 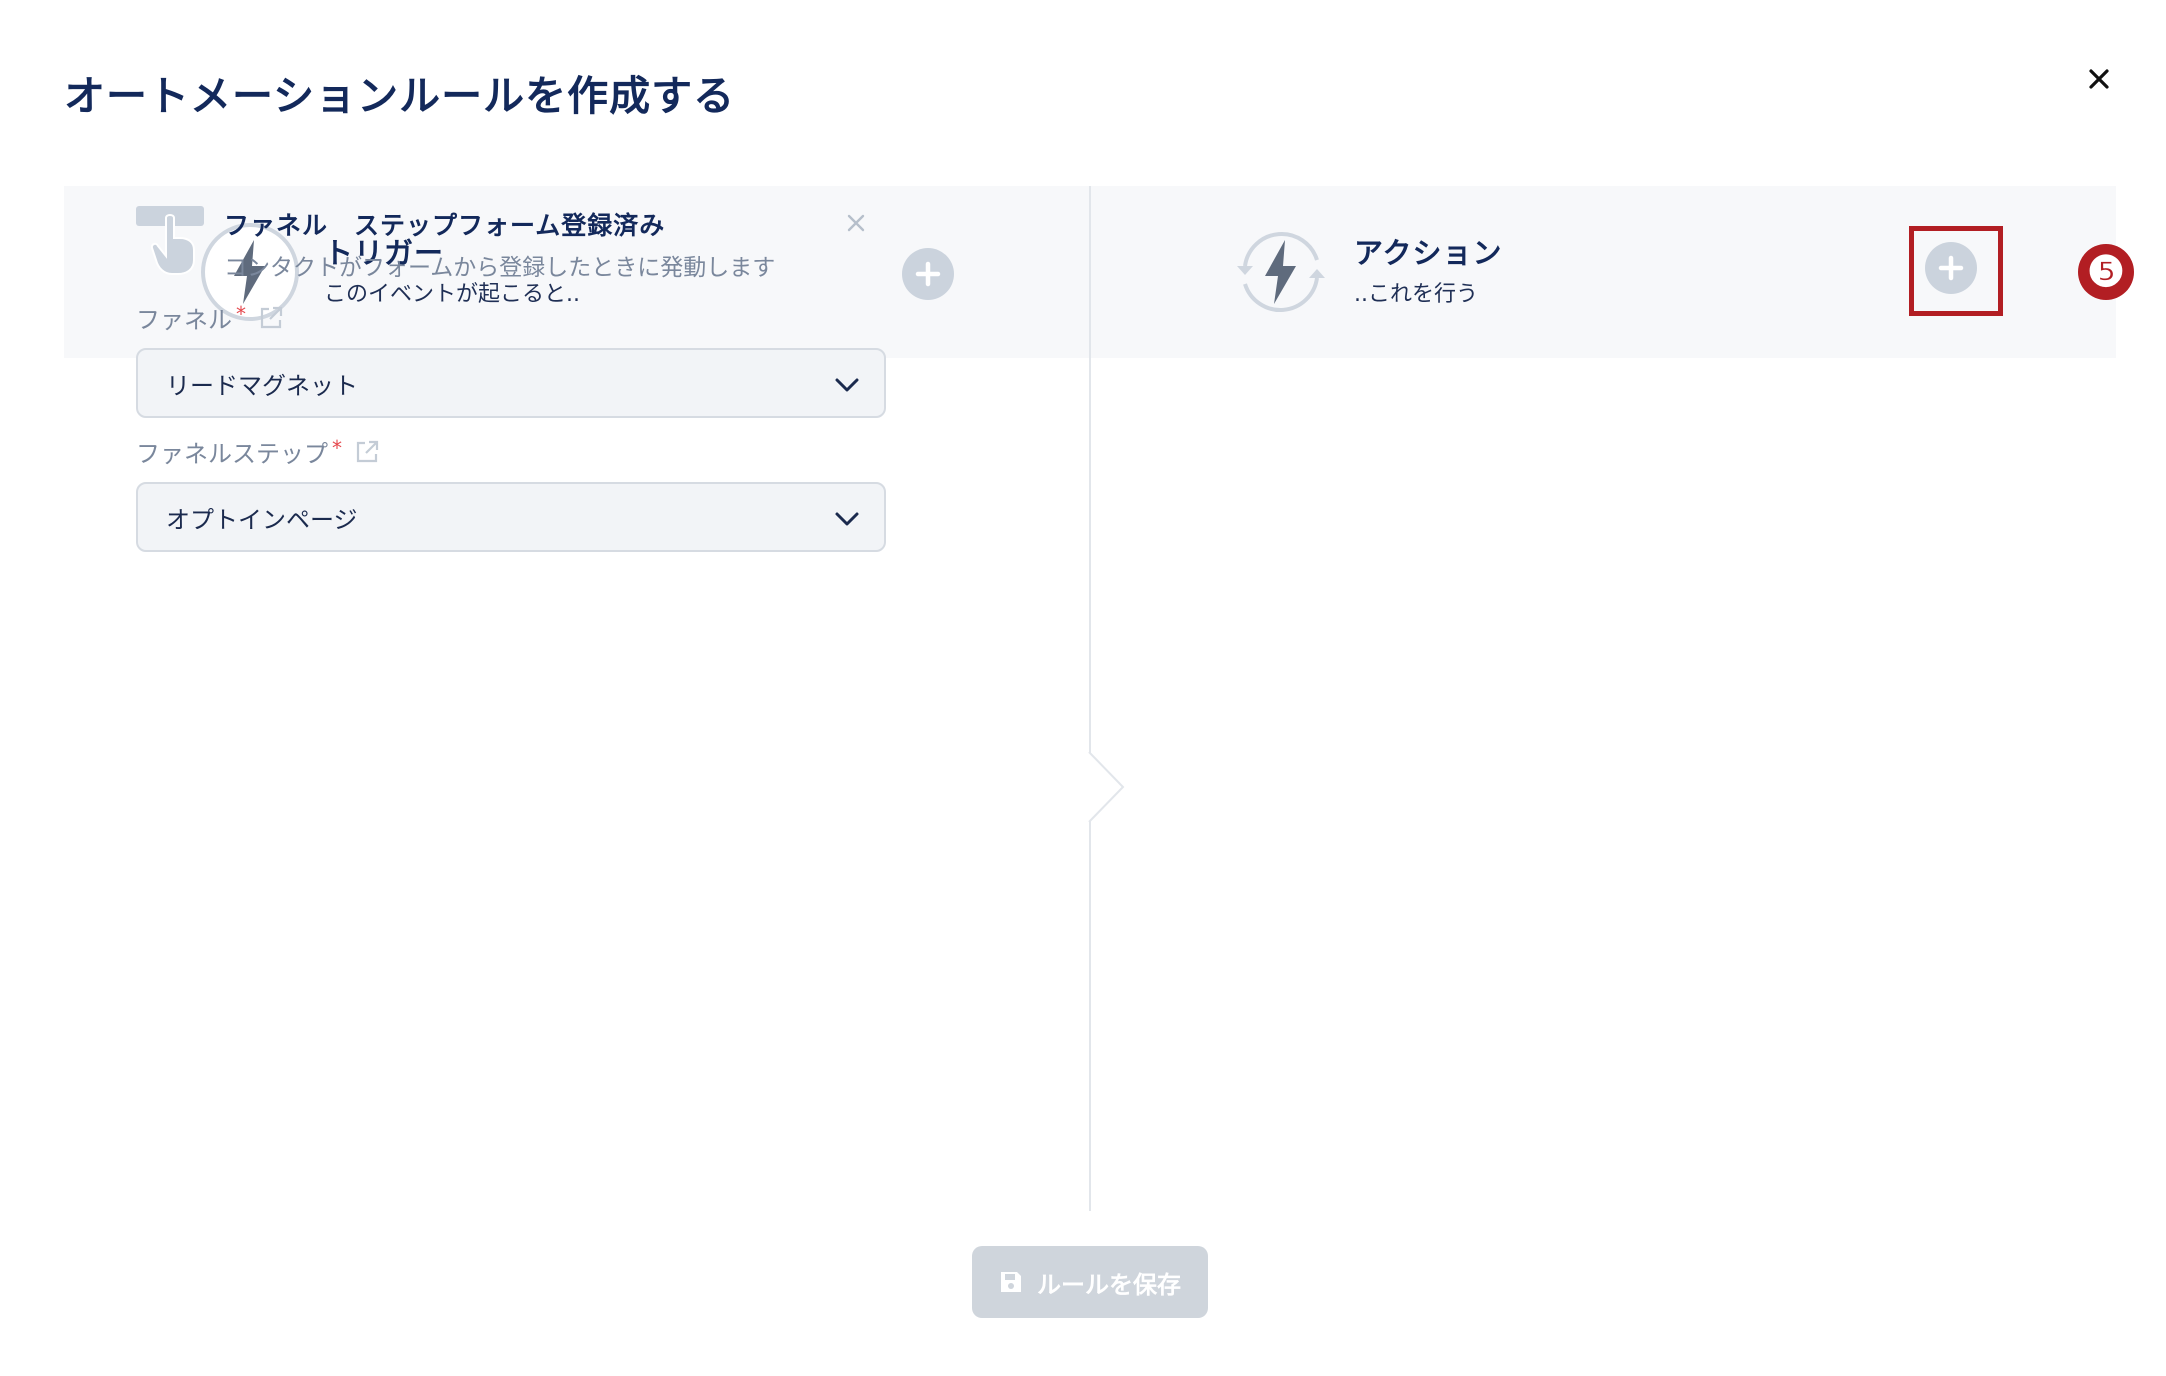 What do you see at coordinates (2106, 272) in the screenshot?
I see `step-number-badge: ❺` at bounding box center [2106, 272].